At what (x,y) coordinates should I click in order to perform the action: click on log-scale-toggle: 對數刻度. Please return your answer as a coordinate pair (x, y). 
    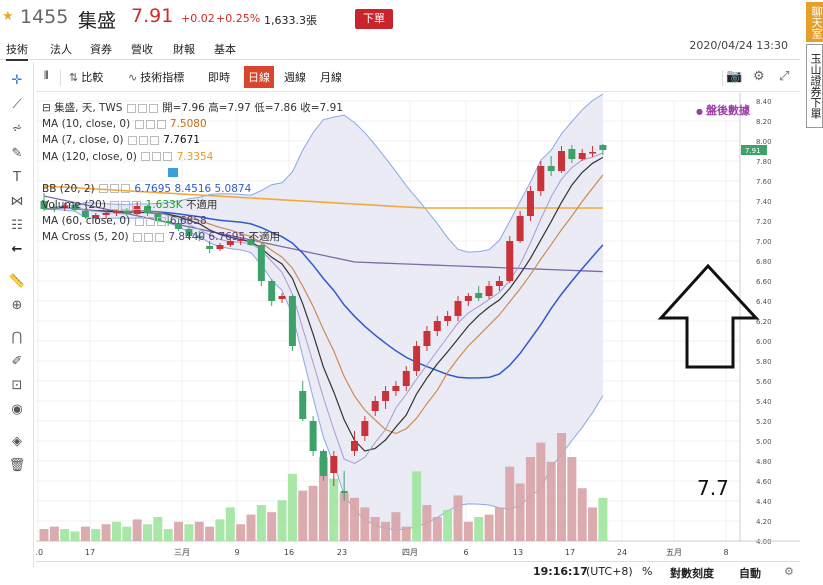
    Looking at the image, I should click on (692, 573).